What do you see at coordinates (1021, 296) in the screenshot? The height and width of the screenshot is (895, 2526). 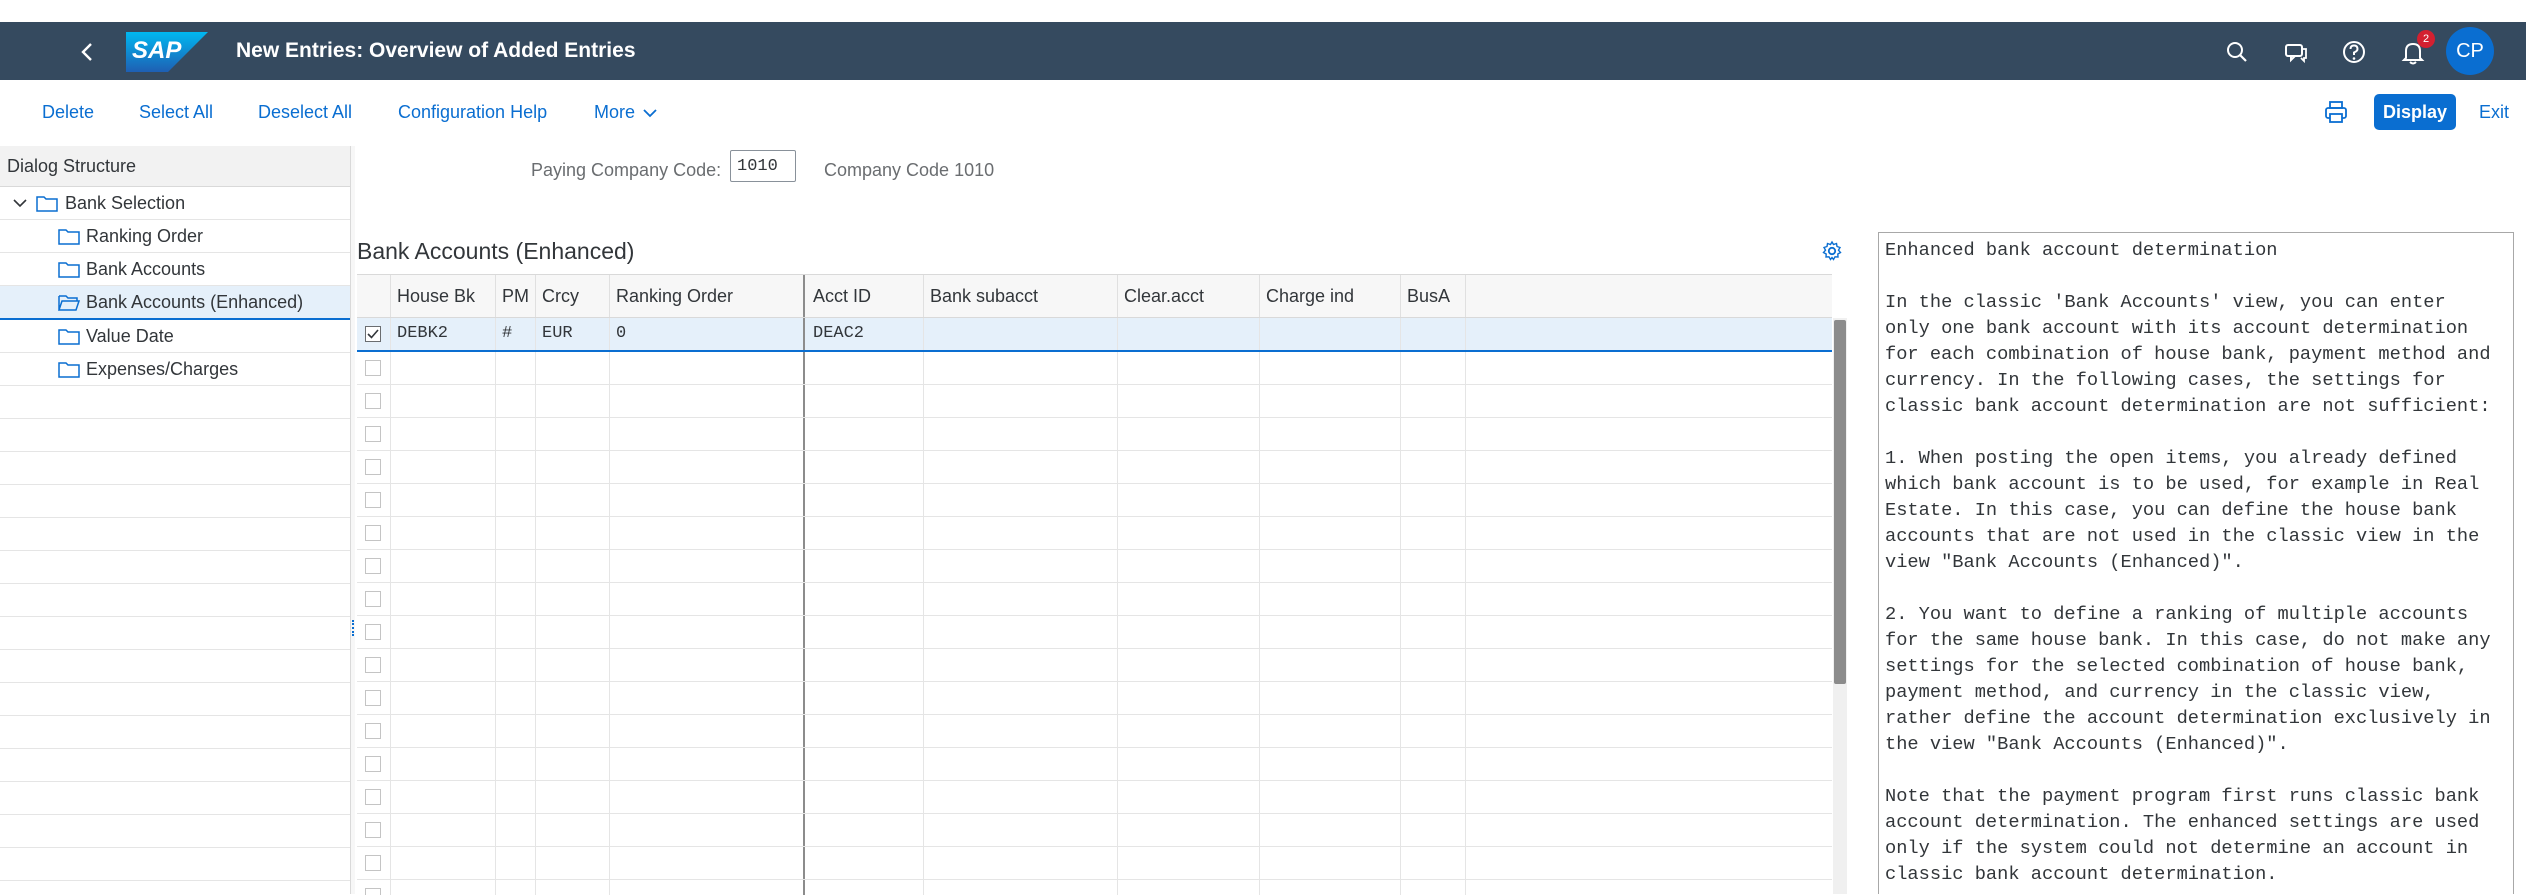 I see `column-header-bank-subacct: Bank subacct` at bounding box center [1021, 296].